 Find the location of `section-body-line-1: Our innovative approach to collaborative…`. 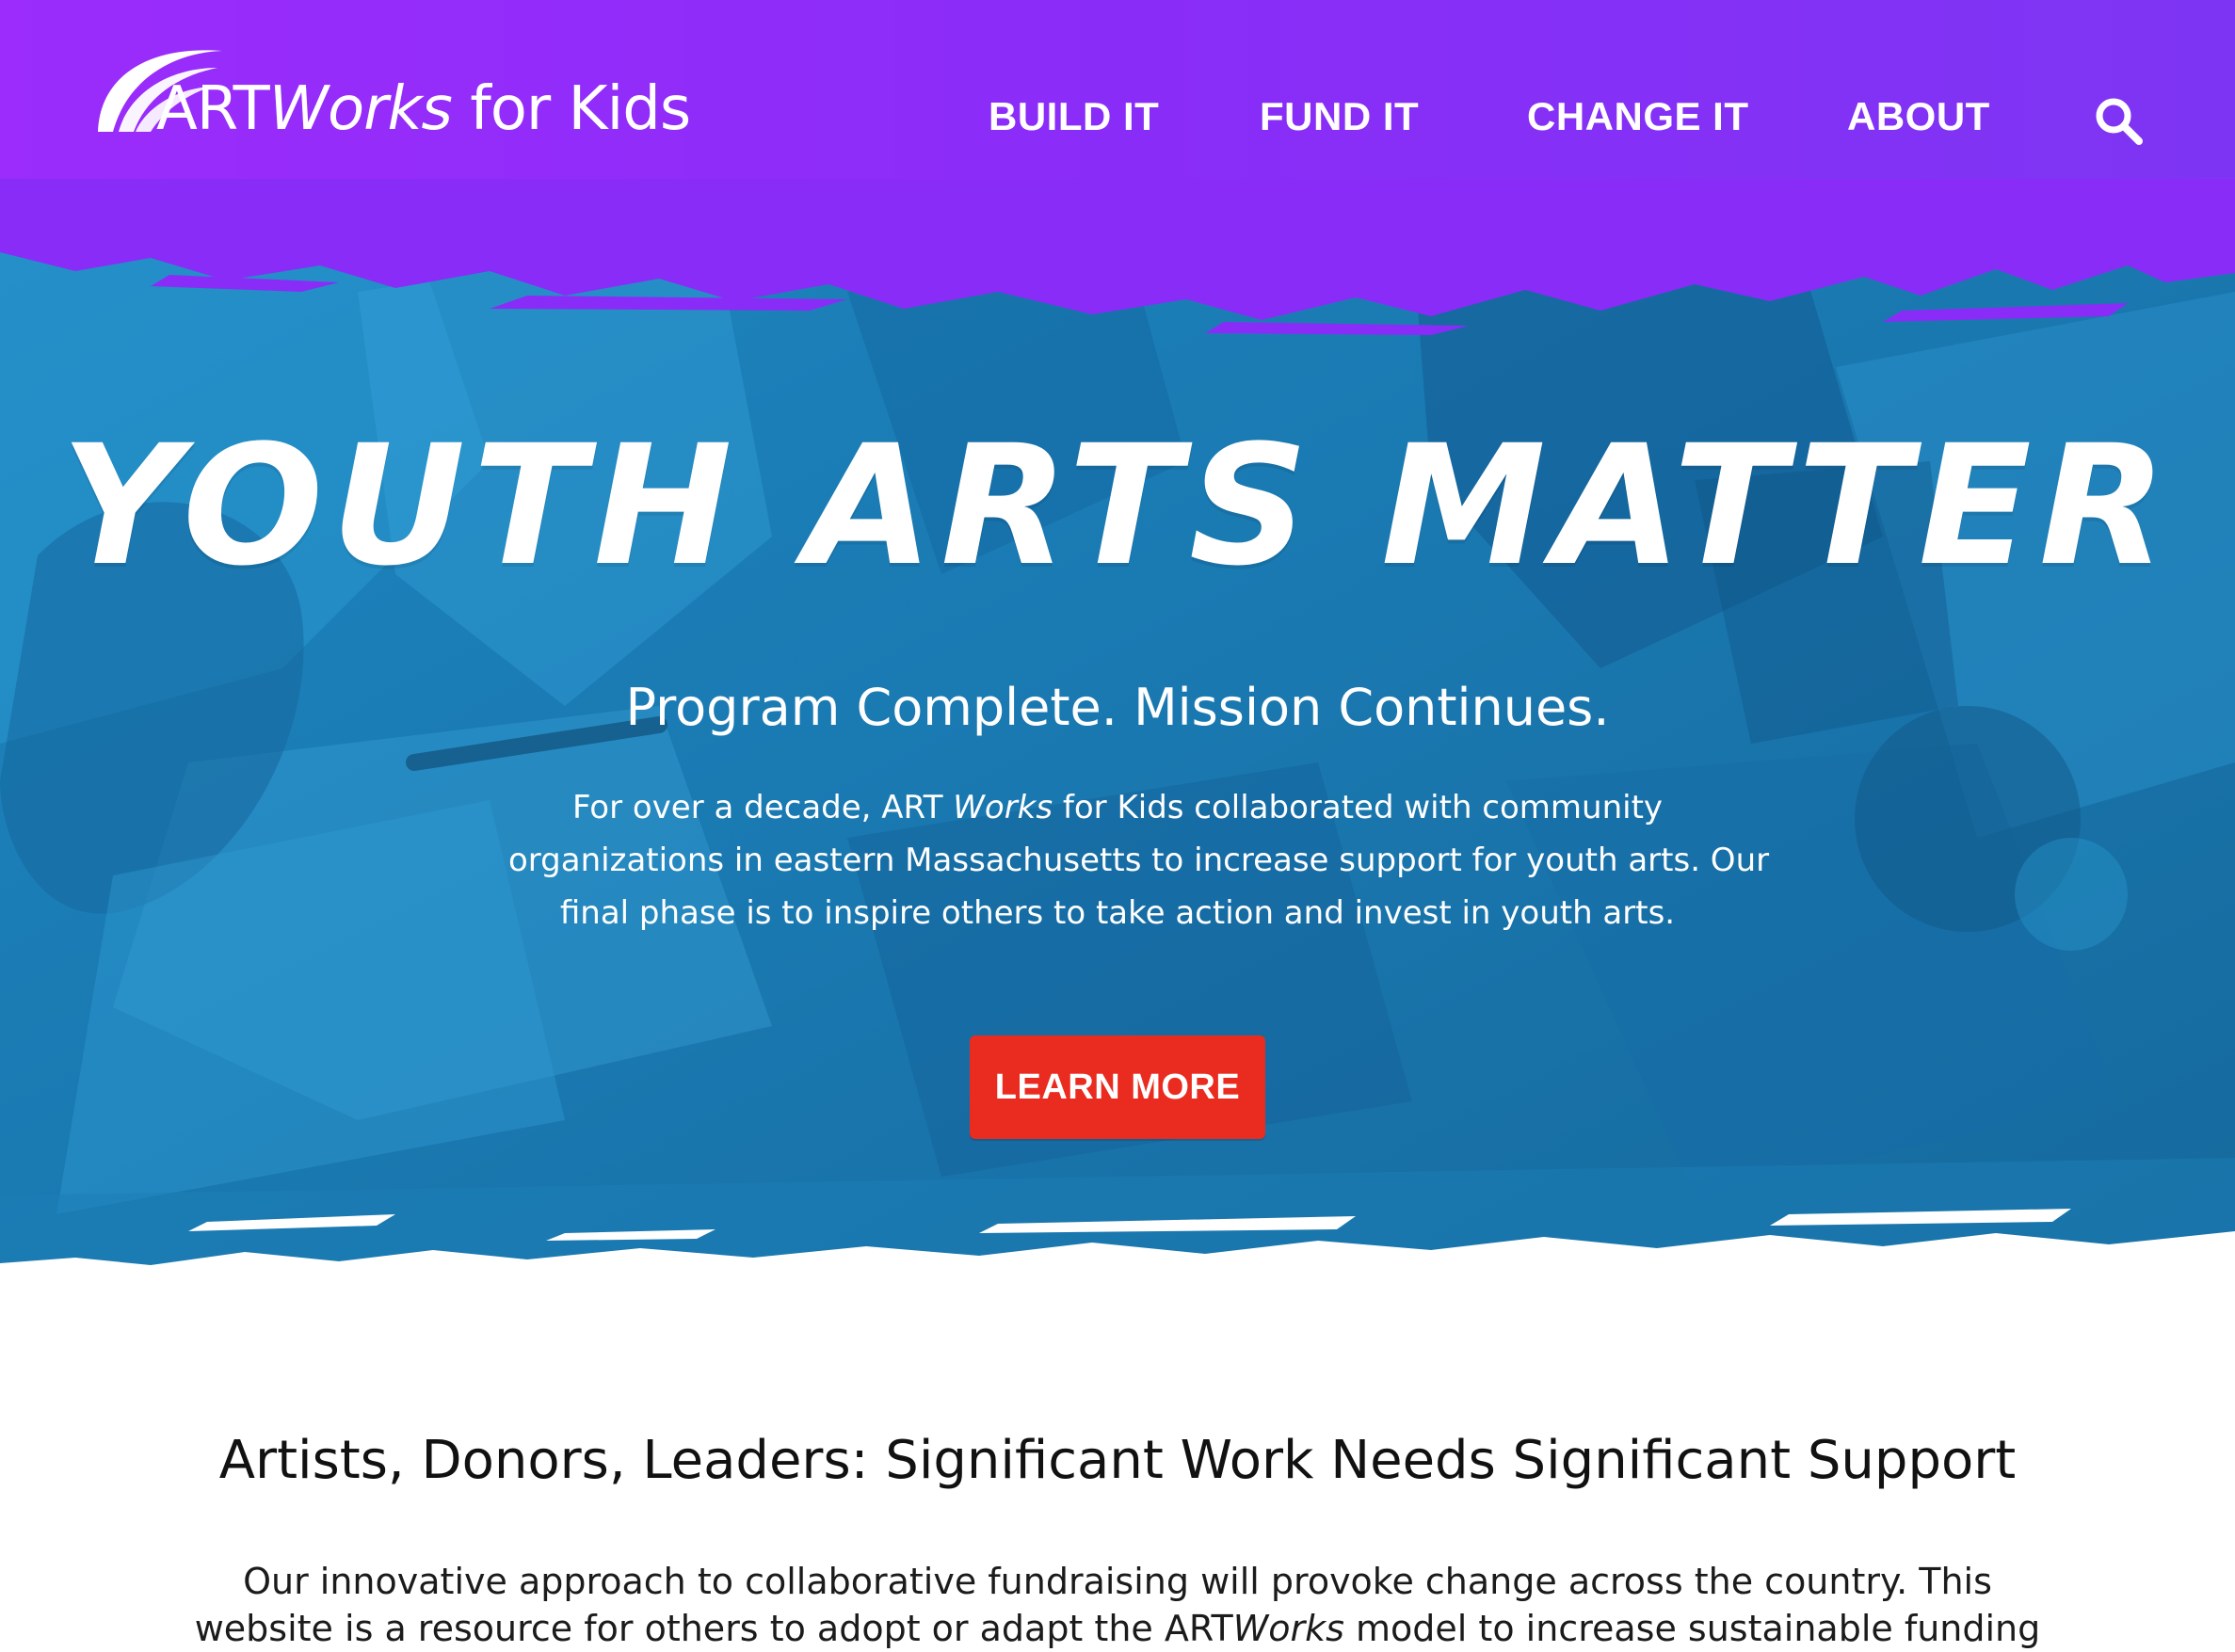

section-body-line-1: Our innovative approach to collaborative… is located at coordinates (1117, 1581).